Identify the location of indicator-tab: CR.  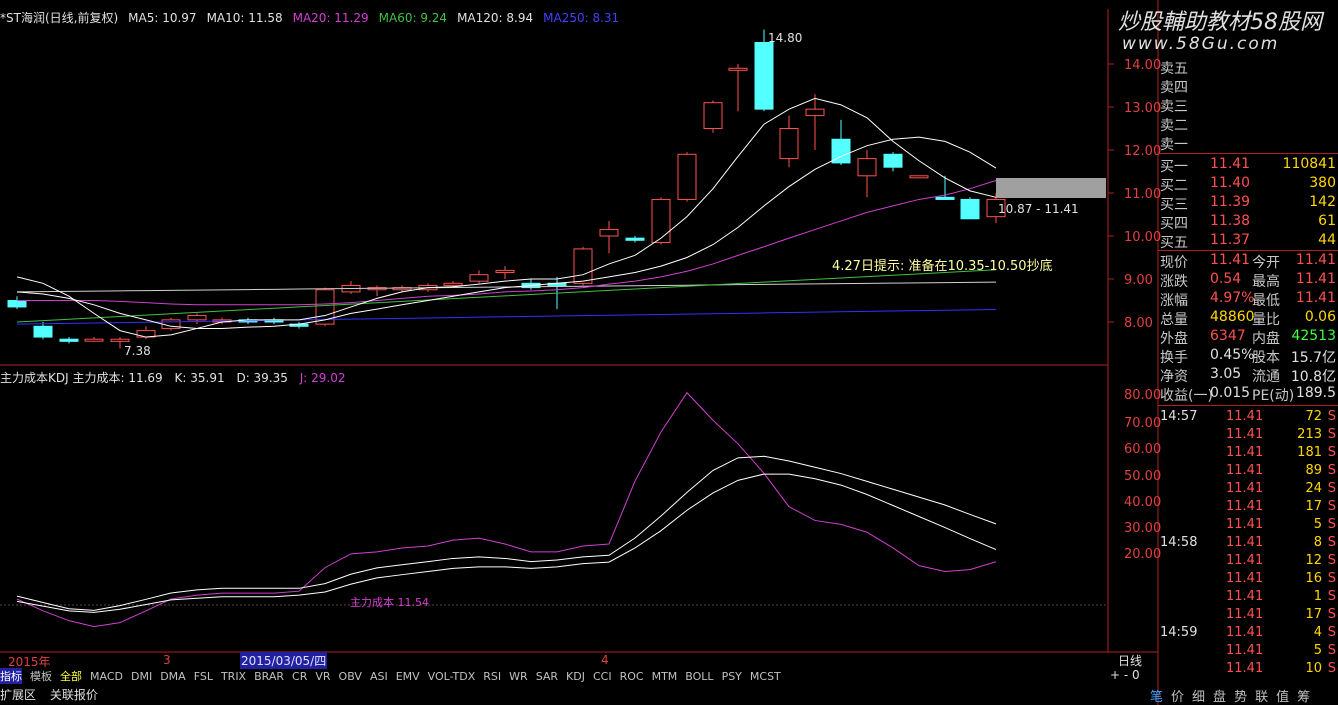
(299, 676).